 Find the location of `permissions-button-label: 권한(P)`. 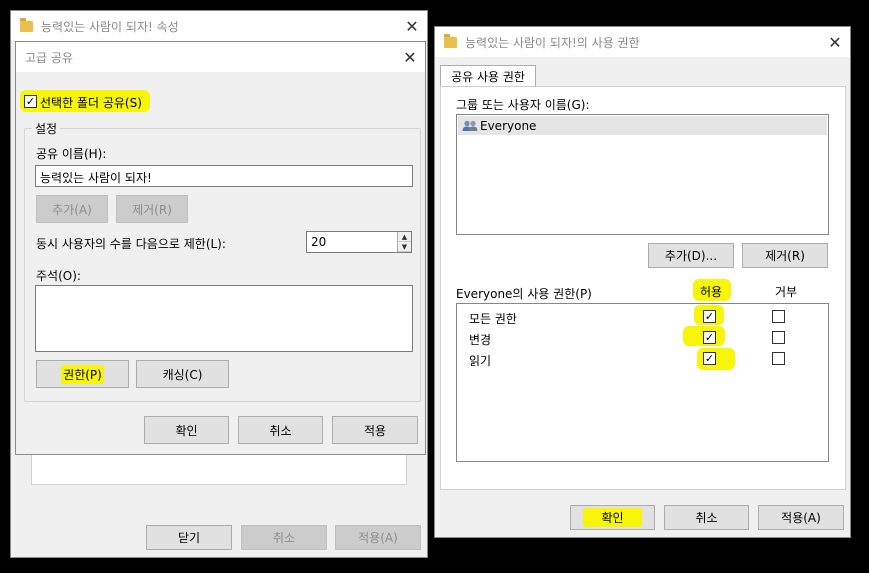

permissions-button-label: 권한(P) is located at coordinates (82, 374).